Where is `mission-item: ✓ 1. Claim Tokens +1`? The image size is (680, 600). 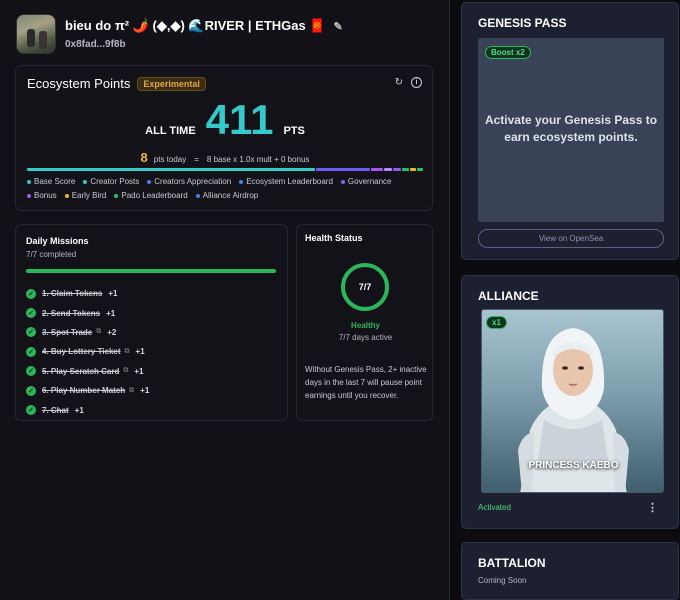 mission-item: ✓ 1. Claim Tokens +1 is located at coordinates (87, 293).